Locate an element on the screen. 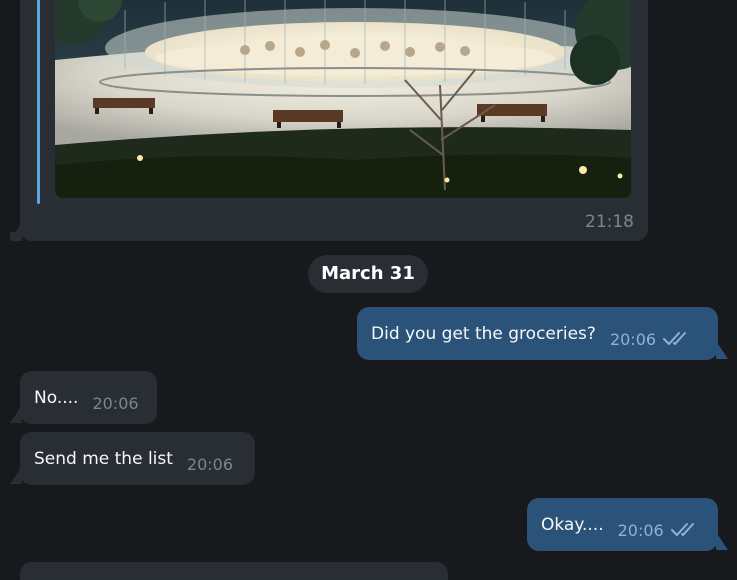 The height and width of the screenshot is (580, 737). outgoing-message: Did you get the groceries? 20:06 is located at coordinates (537, 333).